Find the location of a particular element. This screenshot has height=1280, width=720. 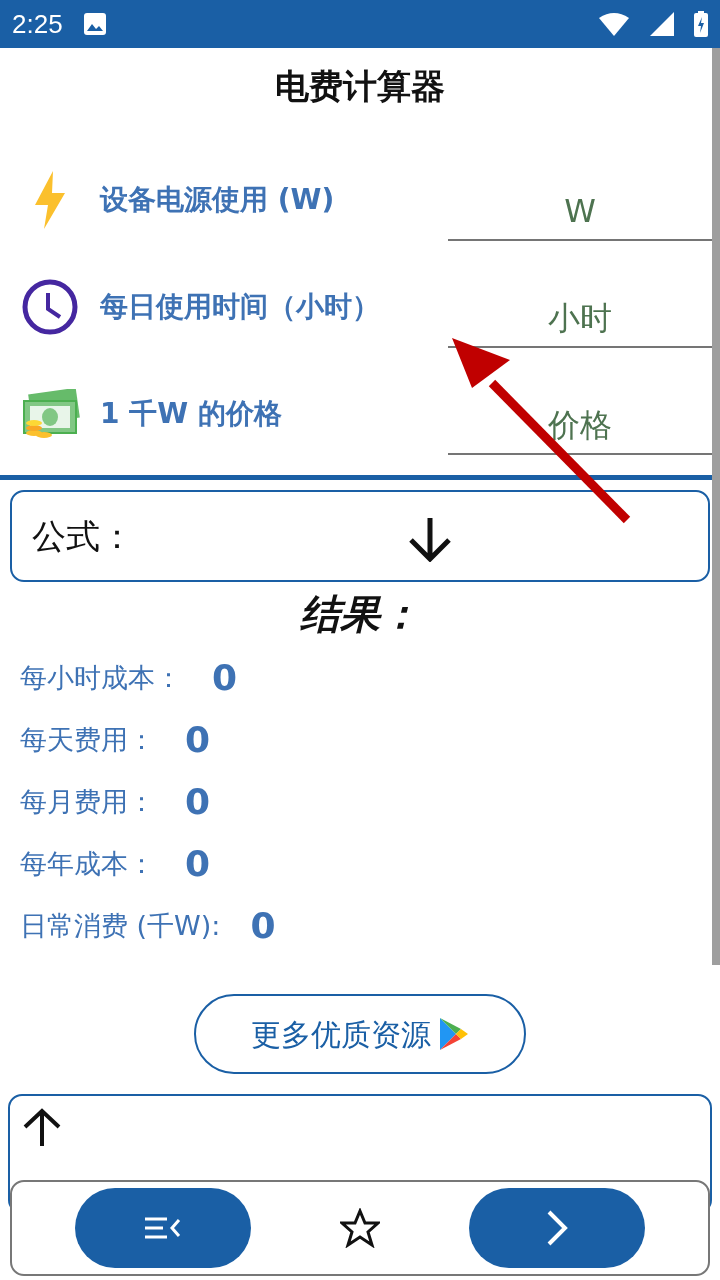

input-field: 价格 is located at coordinates (580, 425).